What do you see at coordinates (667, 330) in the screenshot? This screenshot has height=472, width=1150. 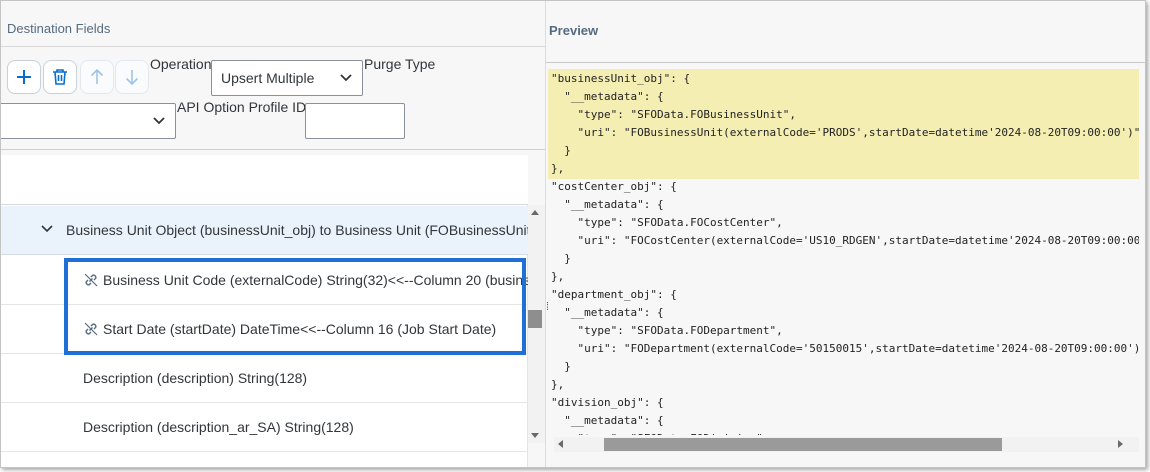 I see `json-line: "type": "SFOData.FODepartment",` at bounding box center [667, 330].